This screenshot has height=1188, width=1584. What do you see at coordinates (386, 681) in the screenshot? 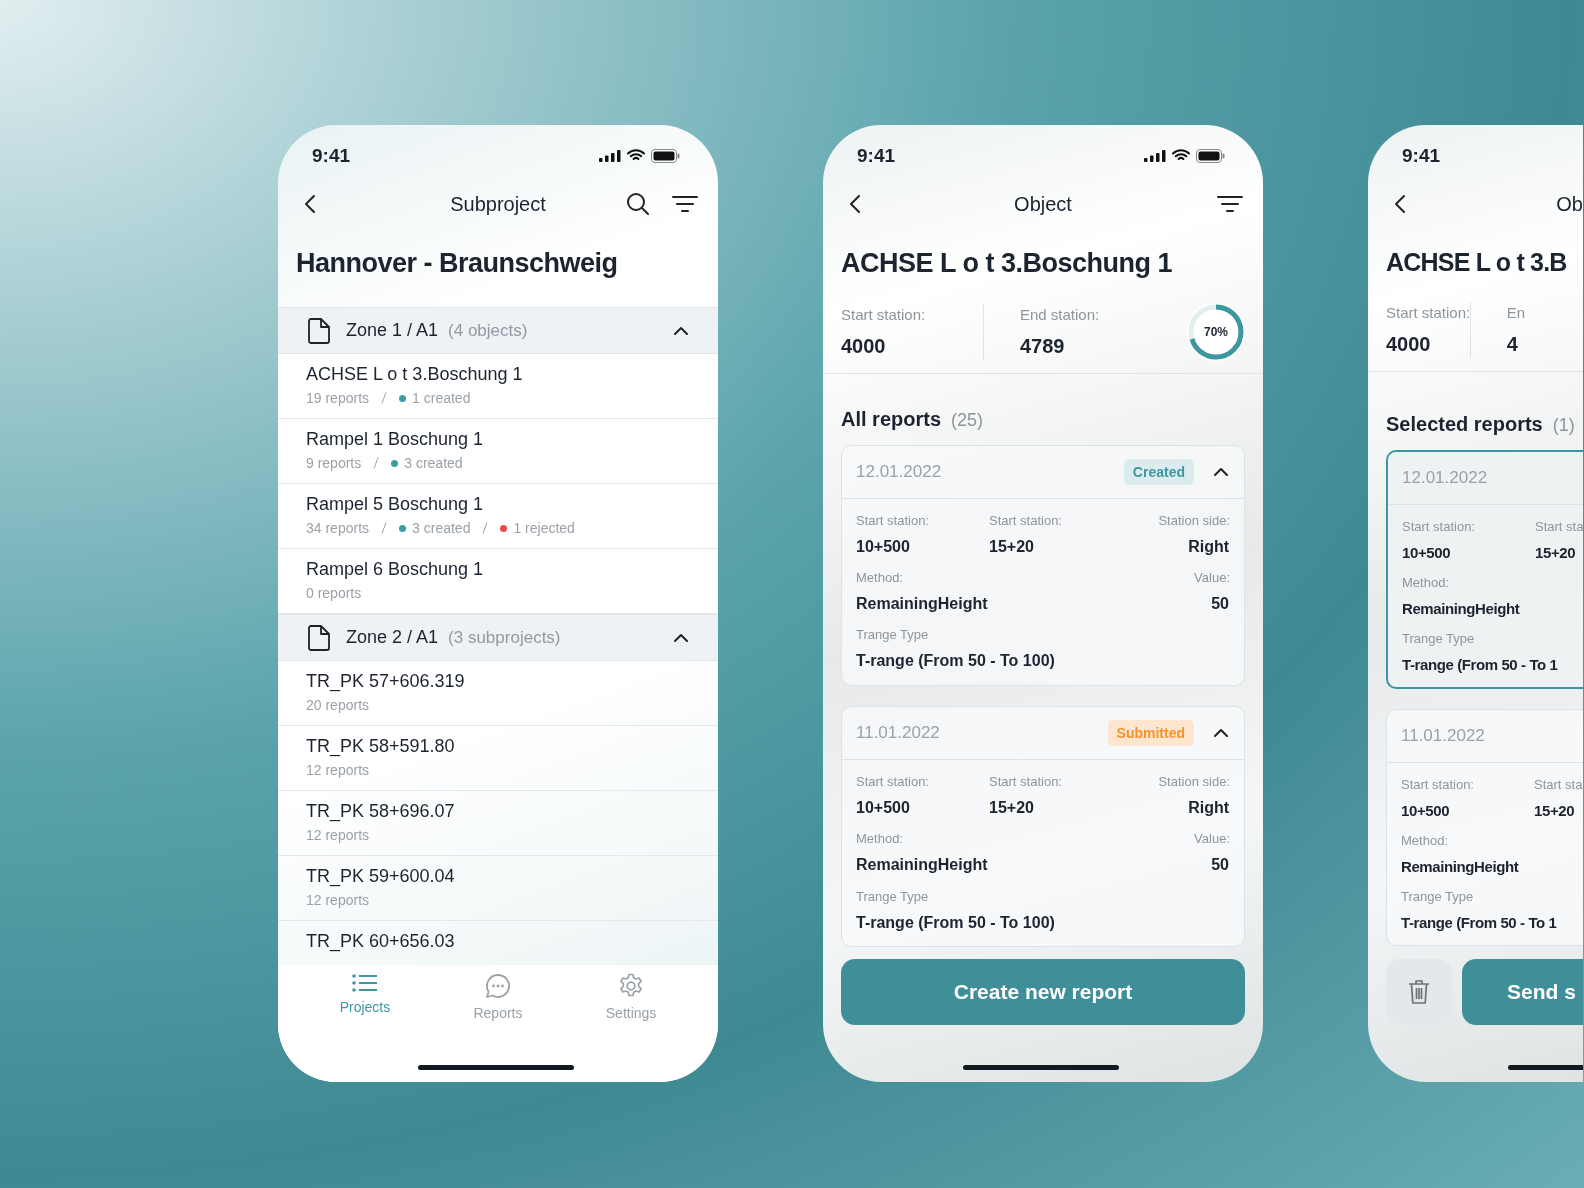
I see `item-title: TR_PK 57+606.319` at bounding box center [386, 681].